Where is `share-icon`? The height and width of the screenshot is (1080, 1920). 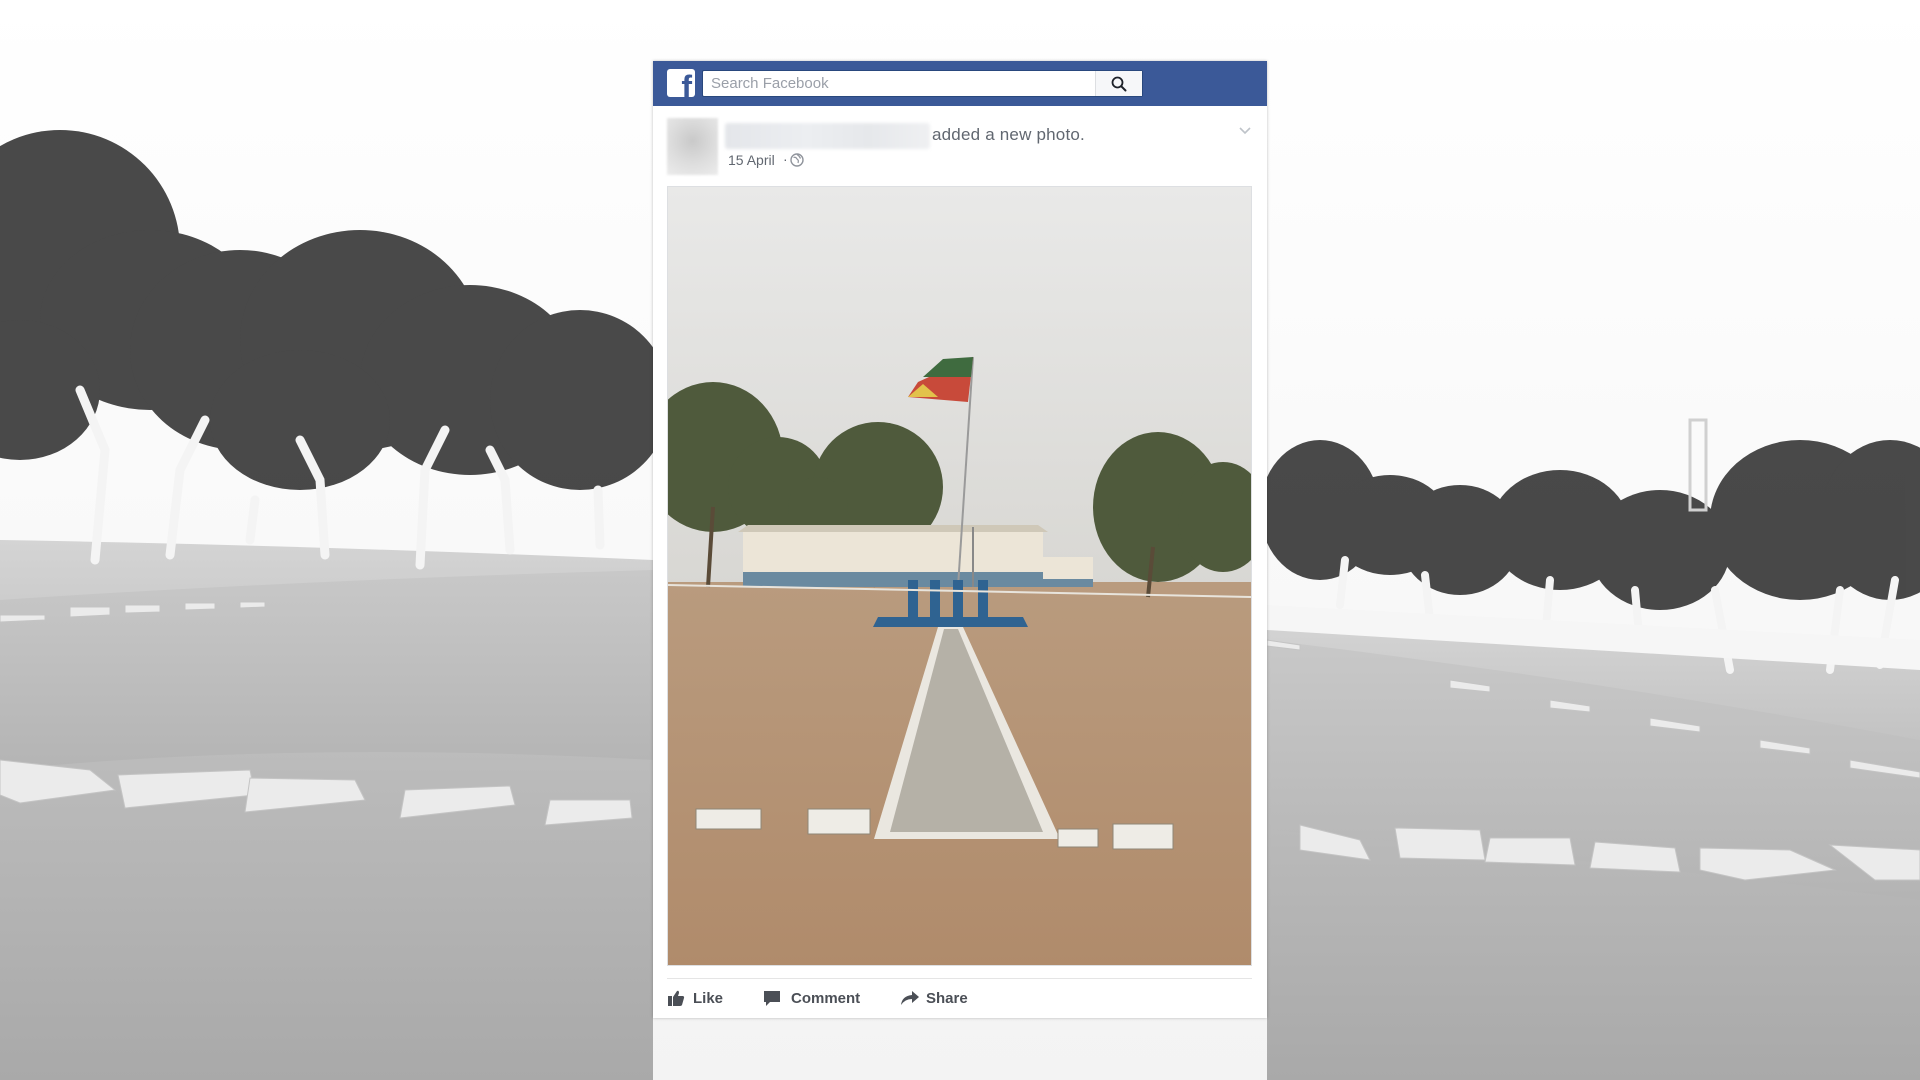 share-icon is located at coordinates (910, 998).